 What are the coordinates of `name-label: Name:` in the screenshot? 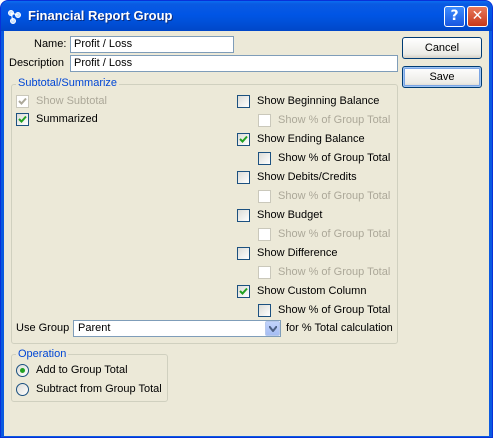 It's located at (50, 44).